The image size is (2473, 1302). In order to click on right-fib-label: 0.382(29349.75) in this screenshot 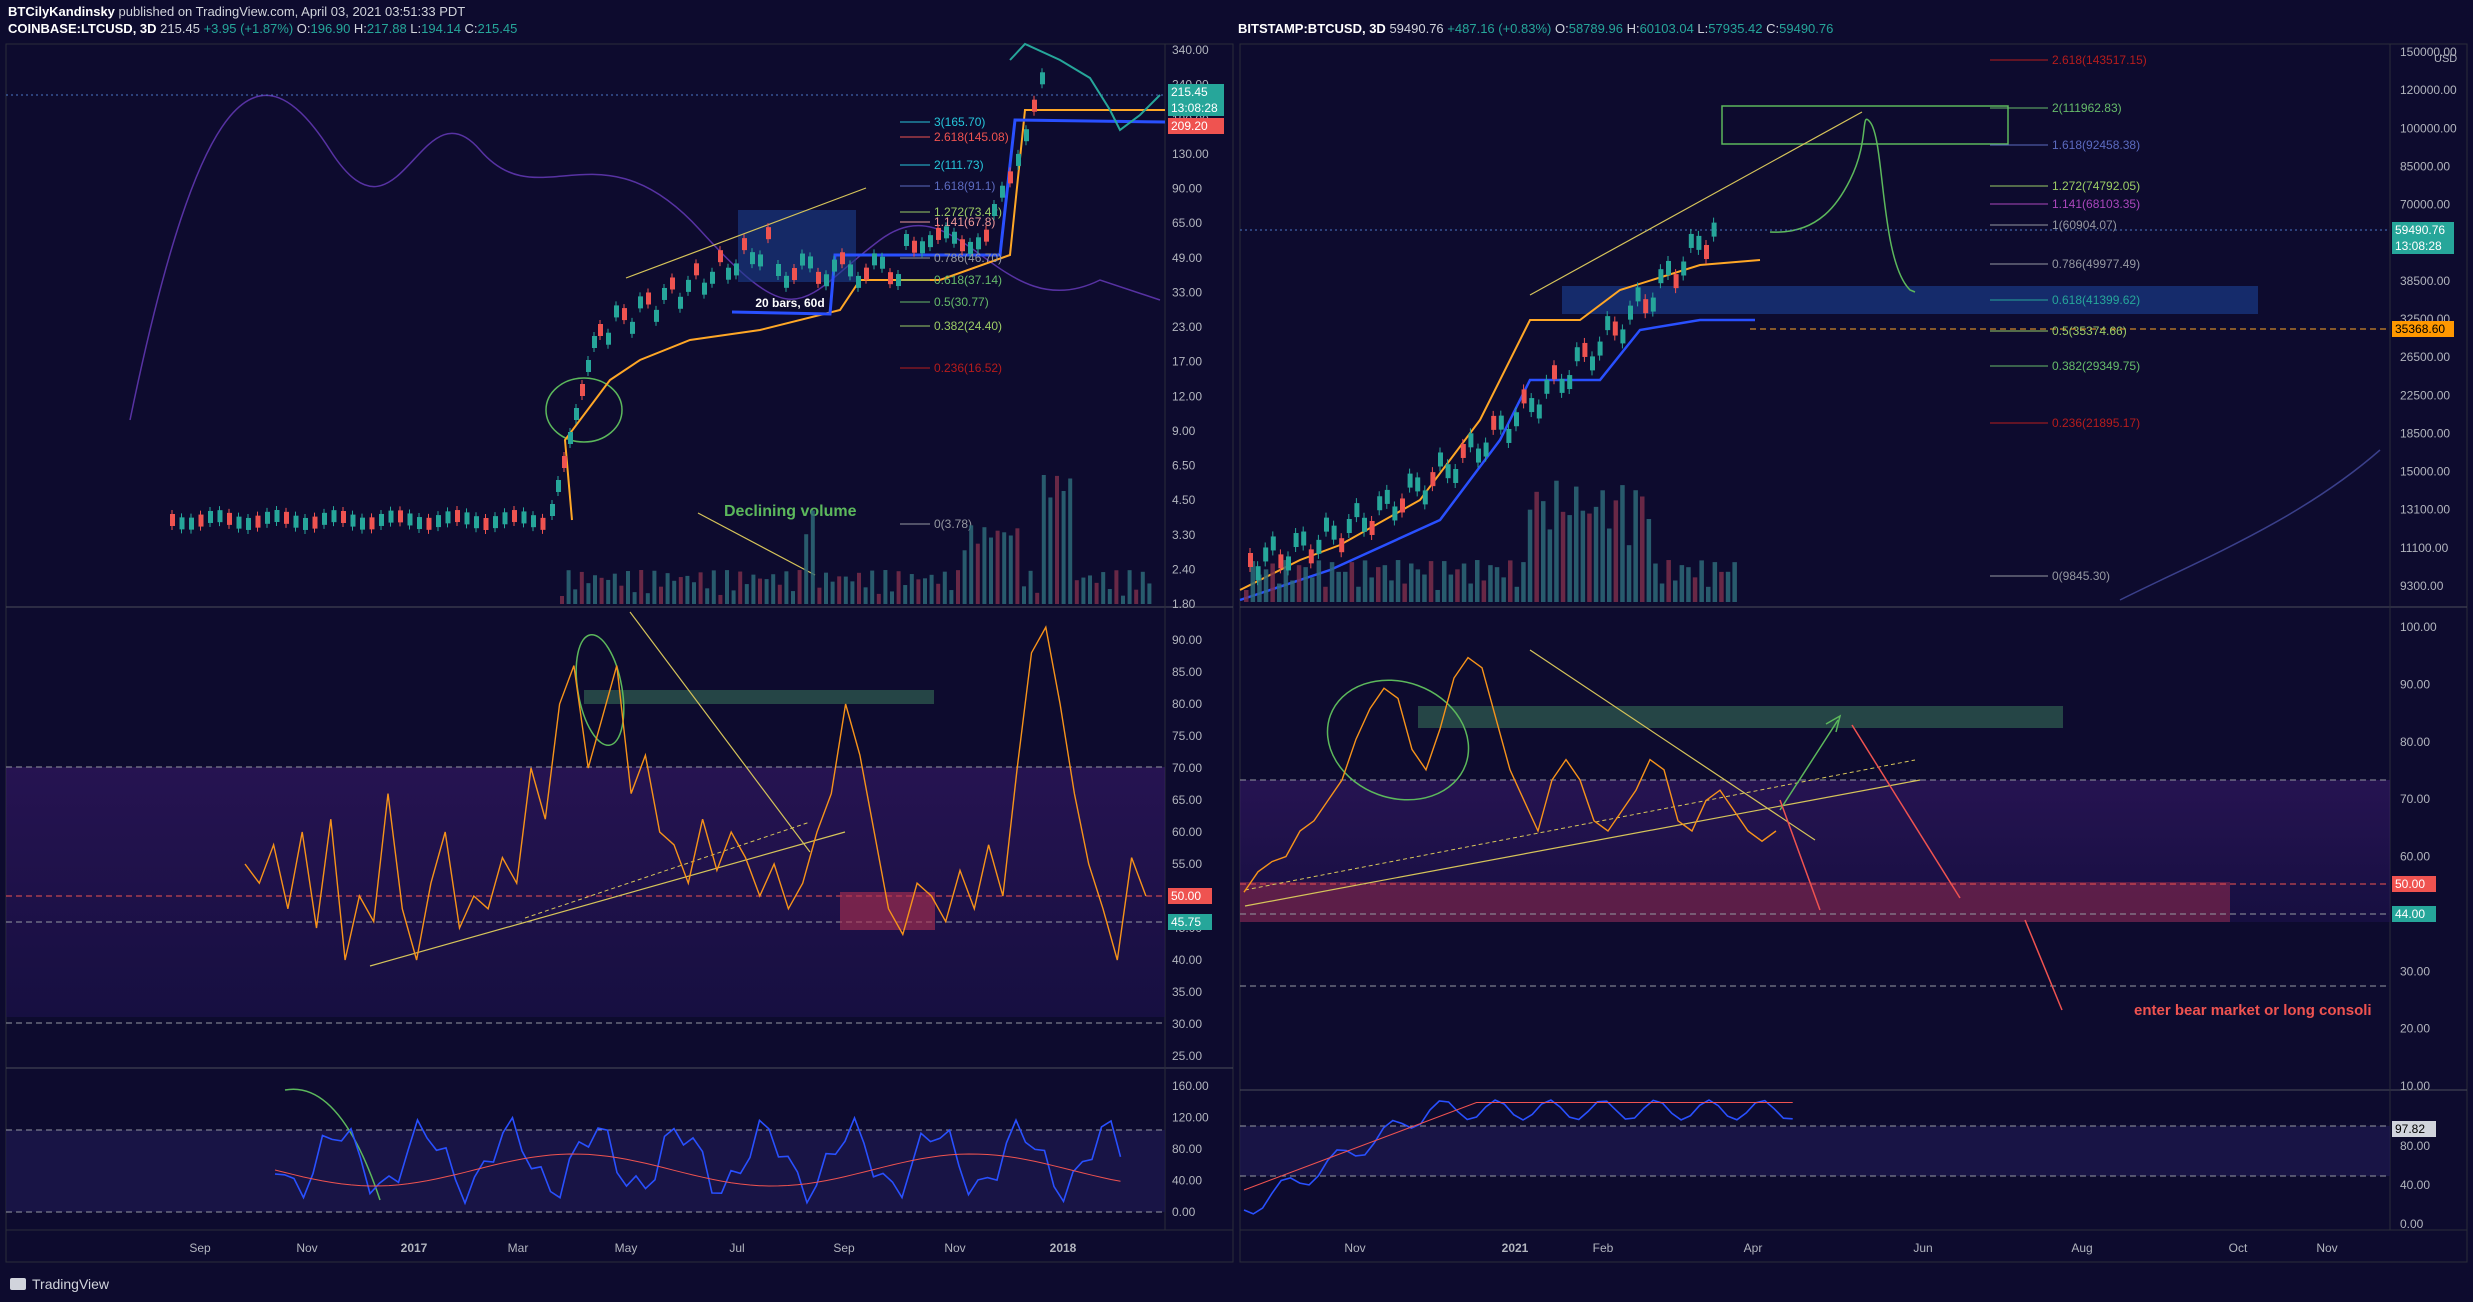, I will do `click(2096, 366)`.